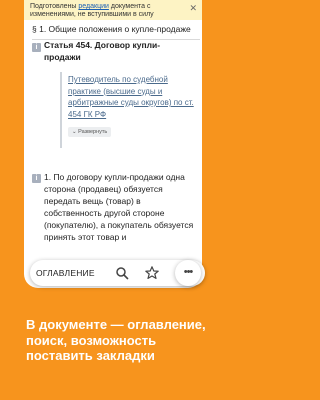  Describe the element at coordinates (122, 273) in the screenshot. I see `search-icon` at that location.